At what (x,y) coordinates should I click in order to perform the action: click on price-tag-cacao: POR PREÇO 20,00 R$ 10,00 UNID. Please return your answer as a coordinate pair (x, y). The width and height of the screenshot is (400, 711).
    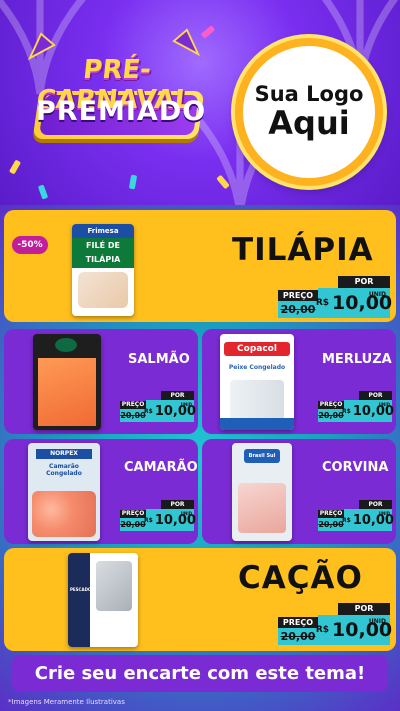
    Looking at the image, I should click on (335, 624).